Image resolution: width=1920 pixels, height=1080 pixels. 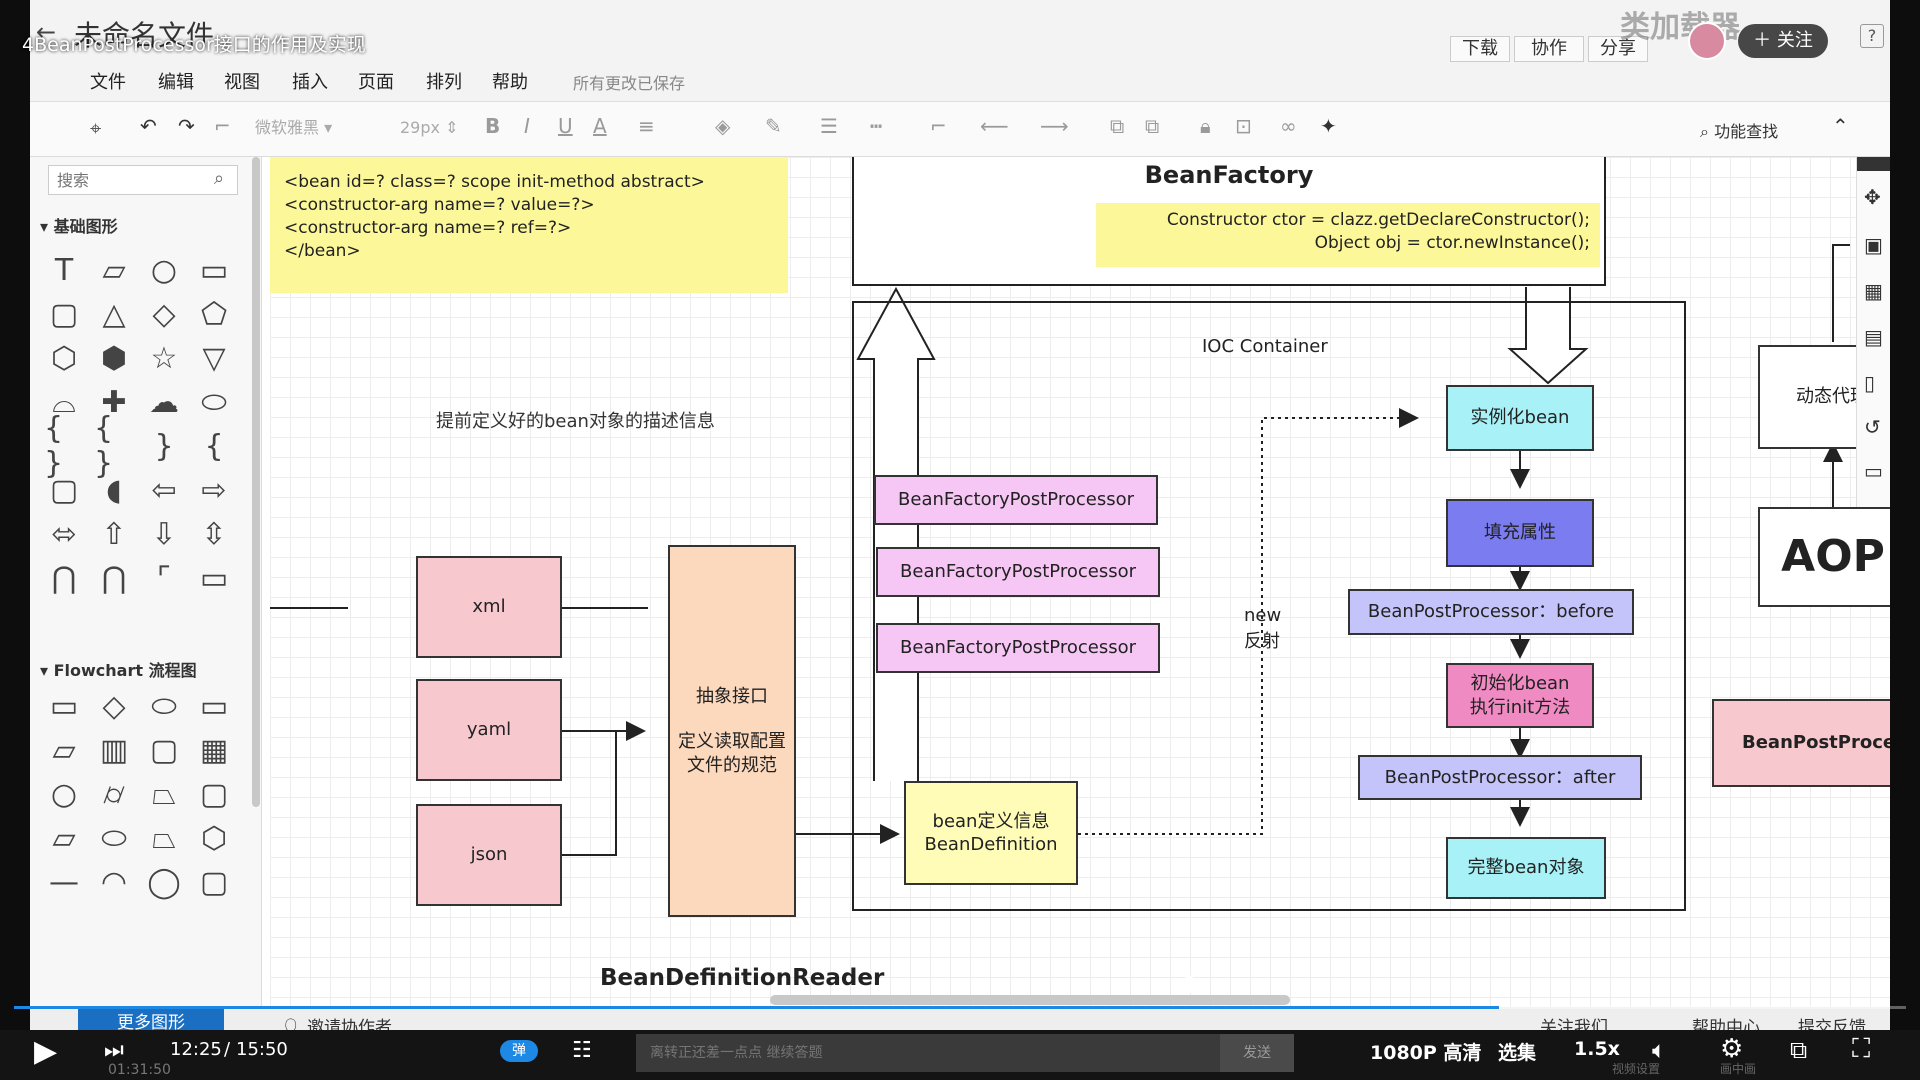 I want to click on menu-item-insert: 插入, so click(x=310, y=81).